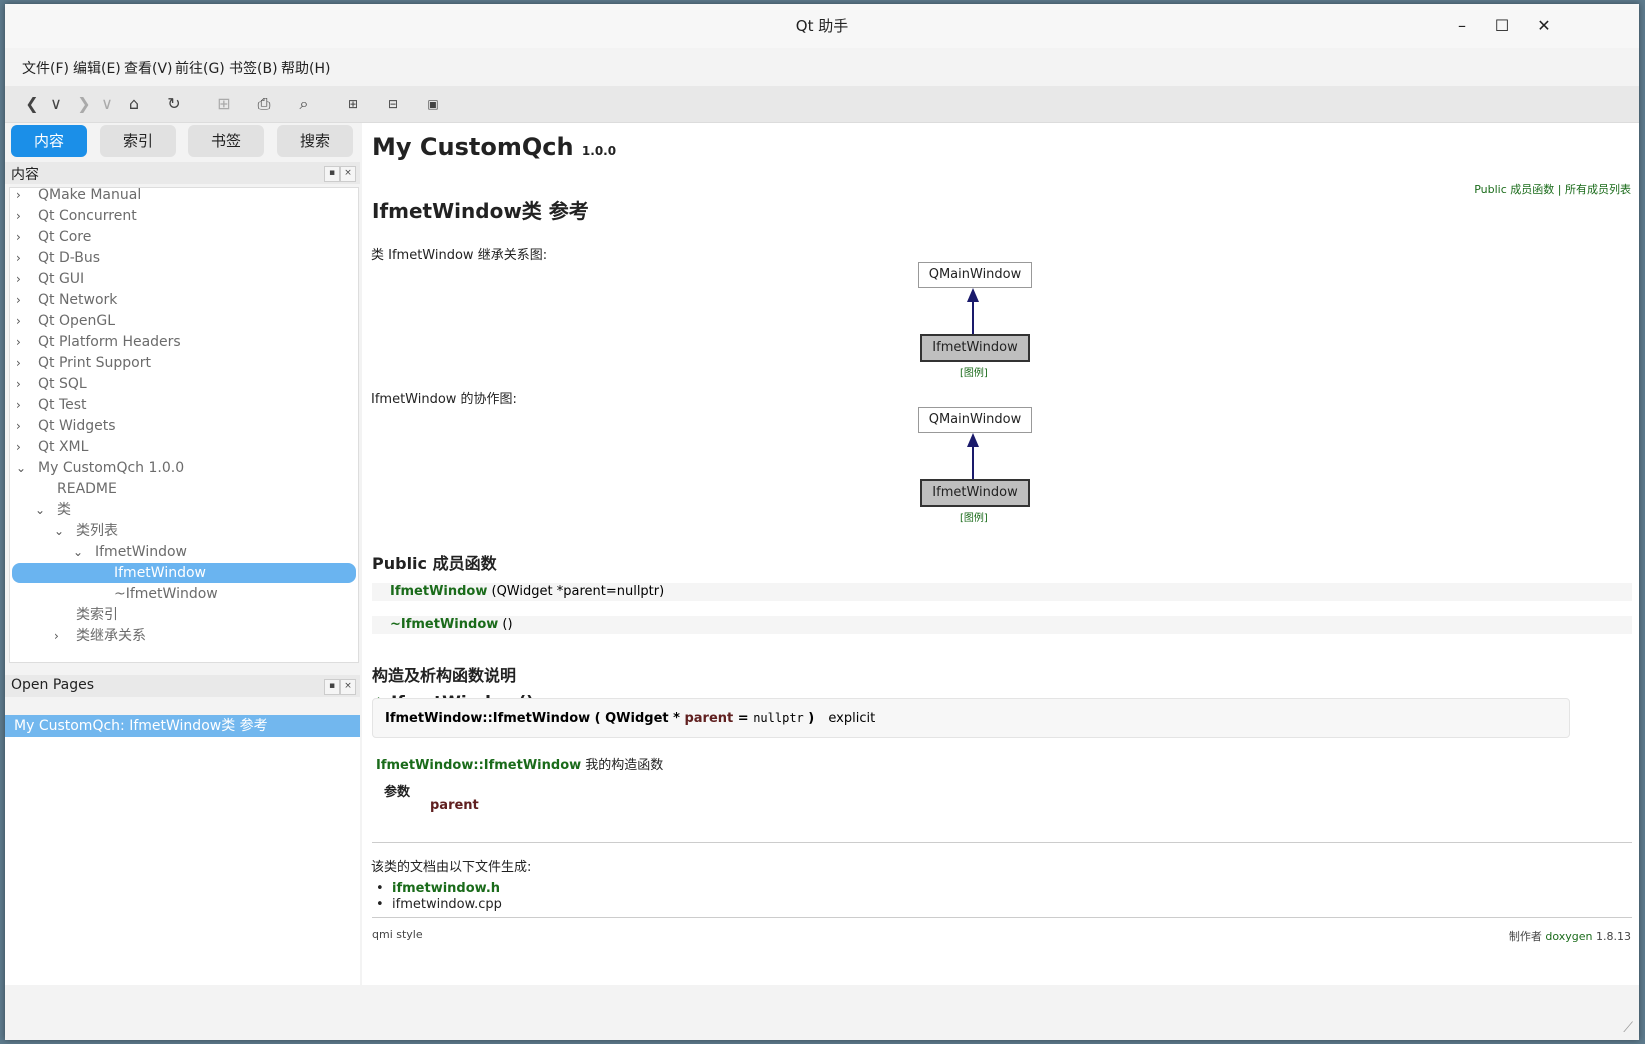  What do you see at coordinates (53, 685) in the screenshot?
I see `open-pages-dock-title: Open Pages` at bounding box center [53, 685].